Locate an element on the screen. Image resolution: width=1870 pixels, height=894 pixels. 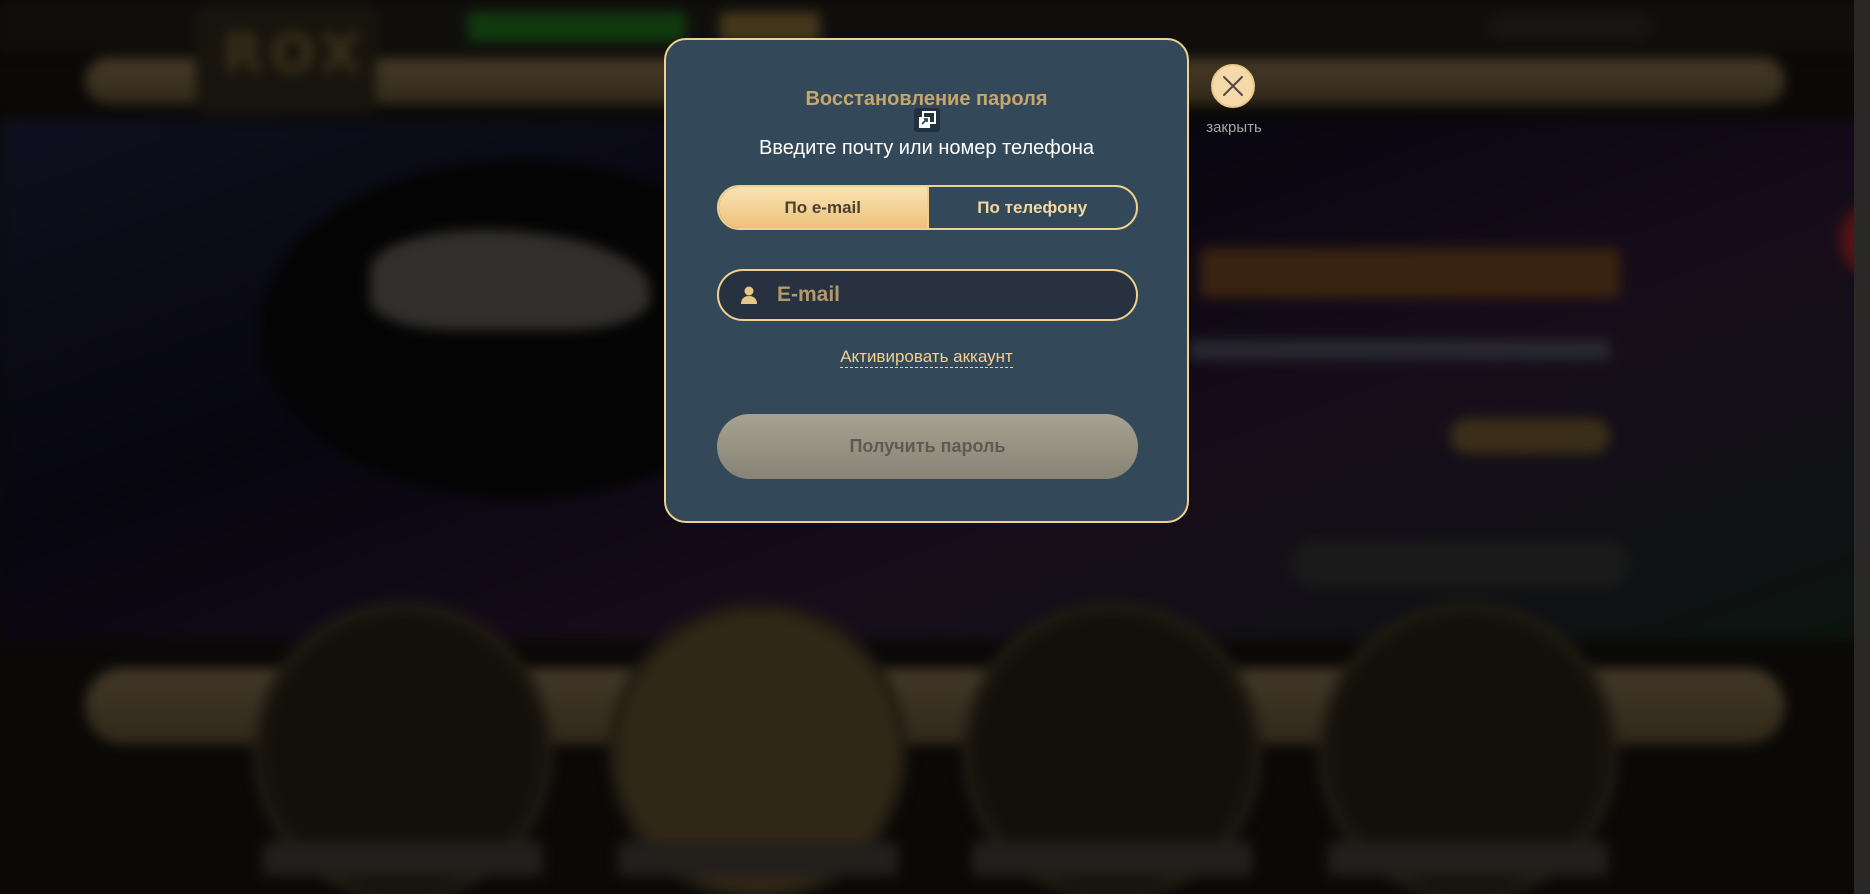
recovery-method-tabs: По e-mail По телефону is located at coordinates (927, 207).